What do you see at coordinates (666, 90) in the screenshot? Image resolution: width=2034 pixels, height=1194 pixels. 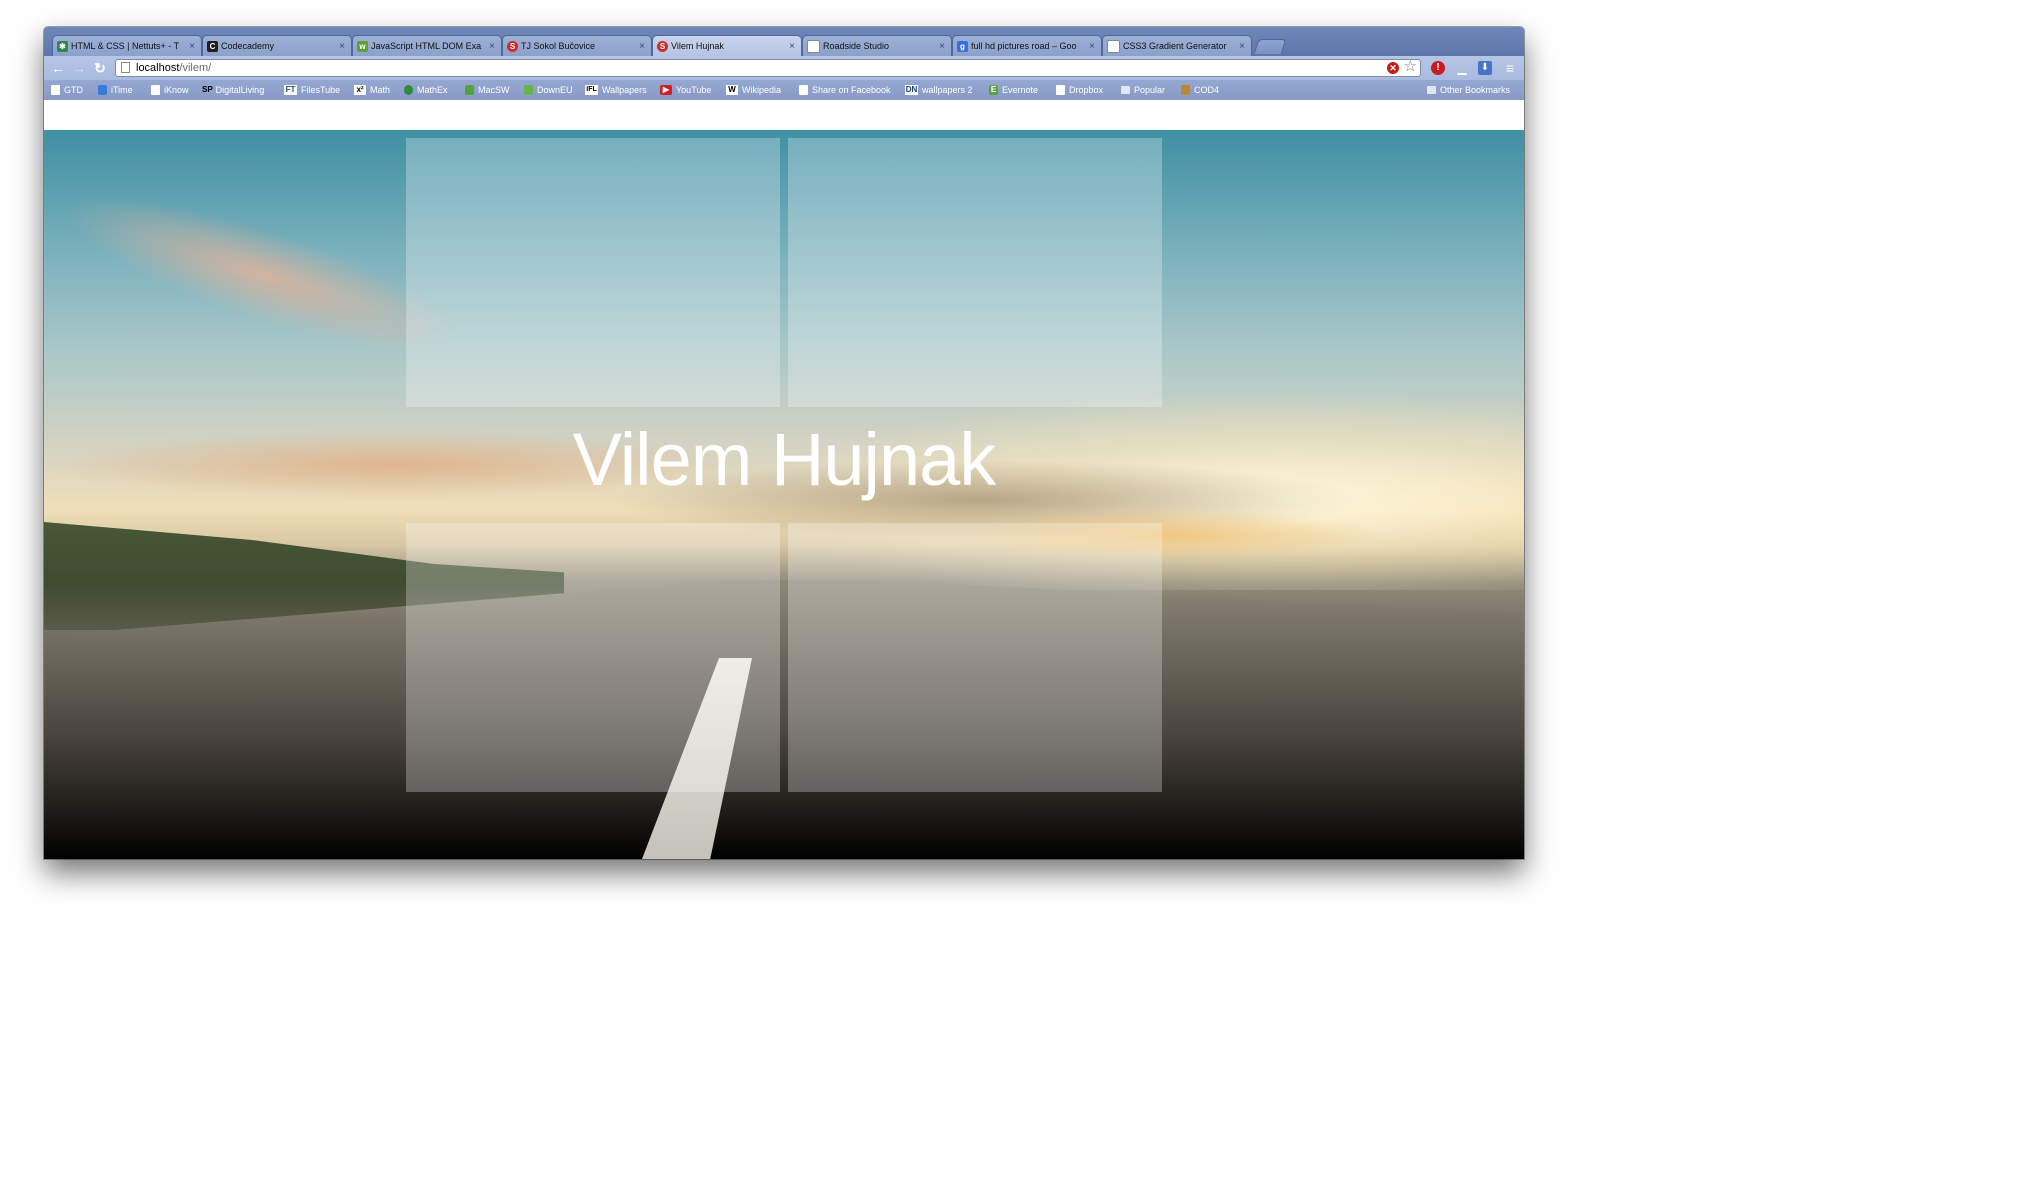 I see `youtube-icon: ▶` at bounding box center [666, 90].